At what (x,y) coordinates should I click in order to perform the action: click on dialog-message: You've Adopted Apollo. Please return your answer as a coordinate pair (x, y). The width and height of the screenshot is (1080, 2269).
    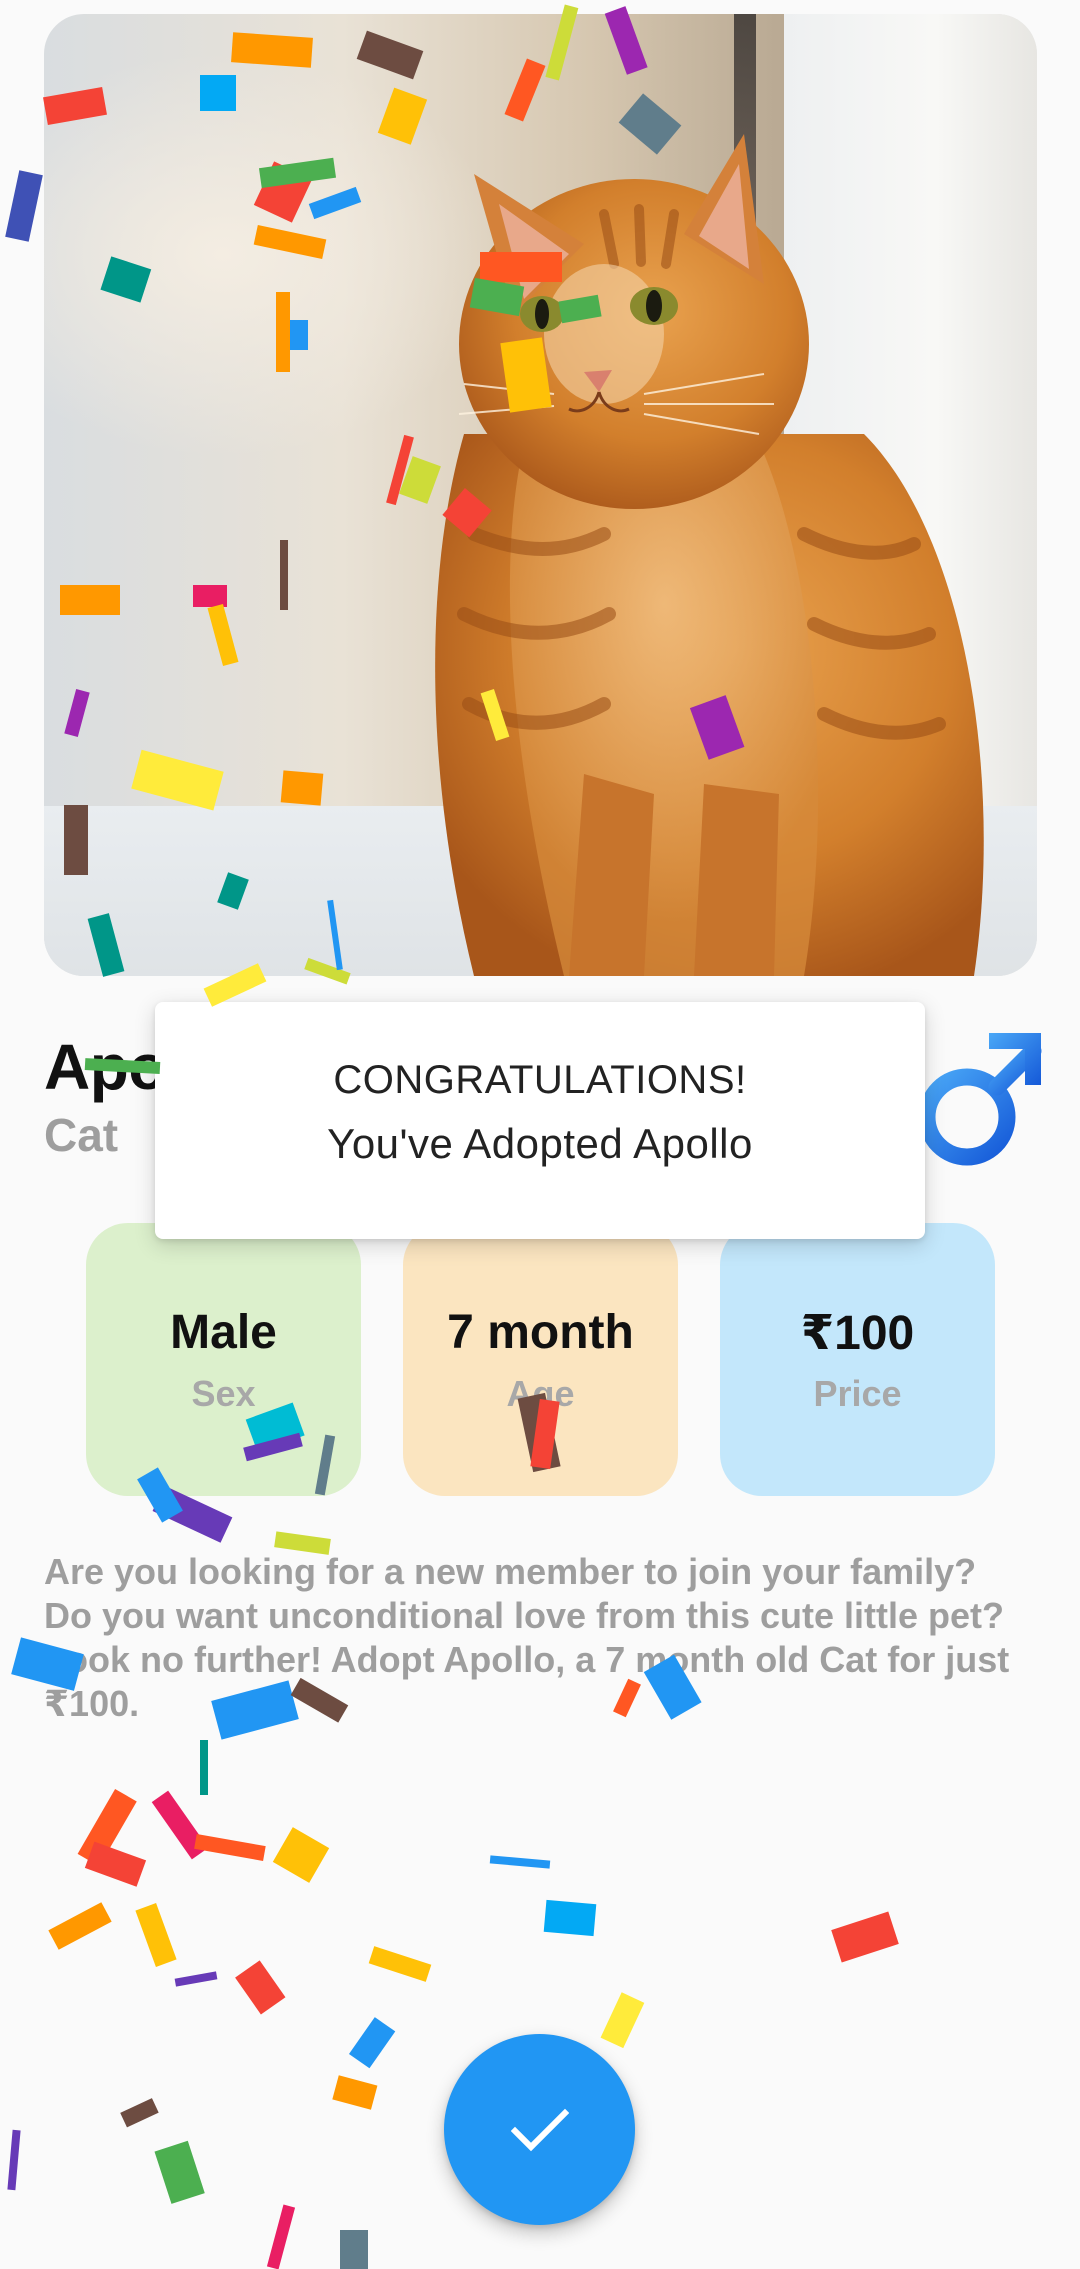
    Looking at the image, I should click on (540, 1143).